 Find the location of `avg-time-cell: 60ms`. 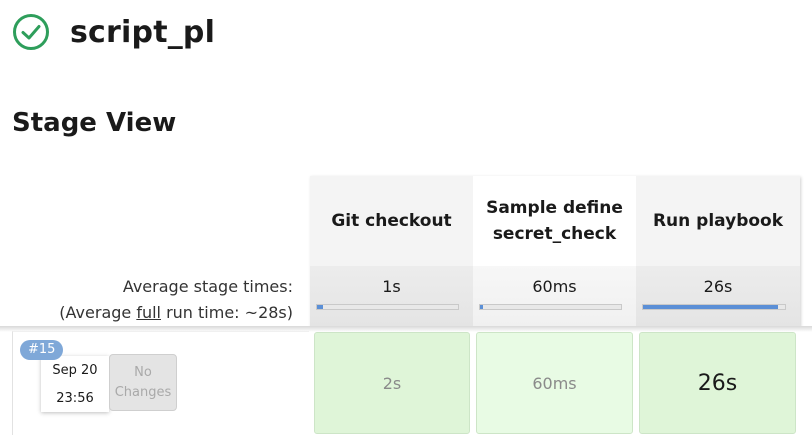

avg-time-cell: 60ms is located at coordinates (554, 297).